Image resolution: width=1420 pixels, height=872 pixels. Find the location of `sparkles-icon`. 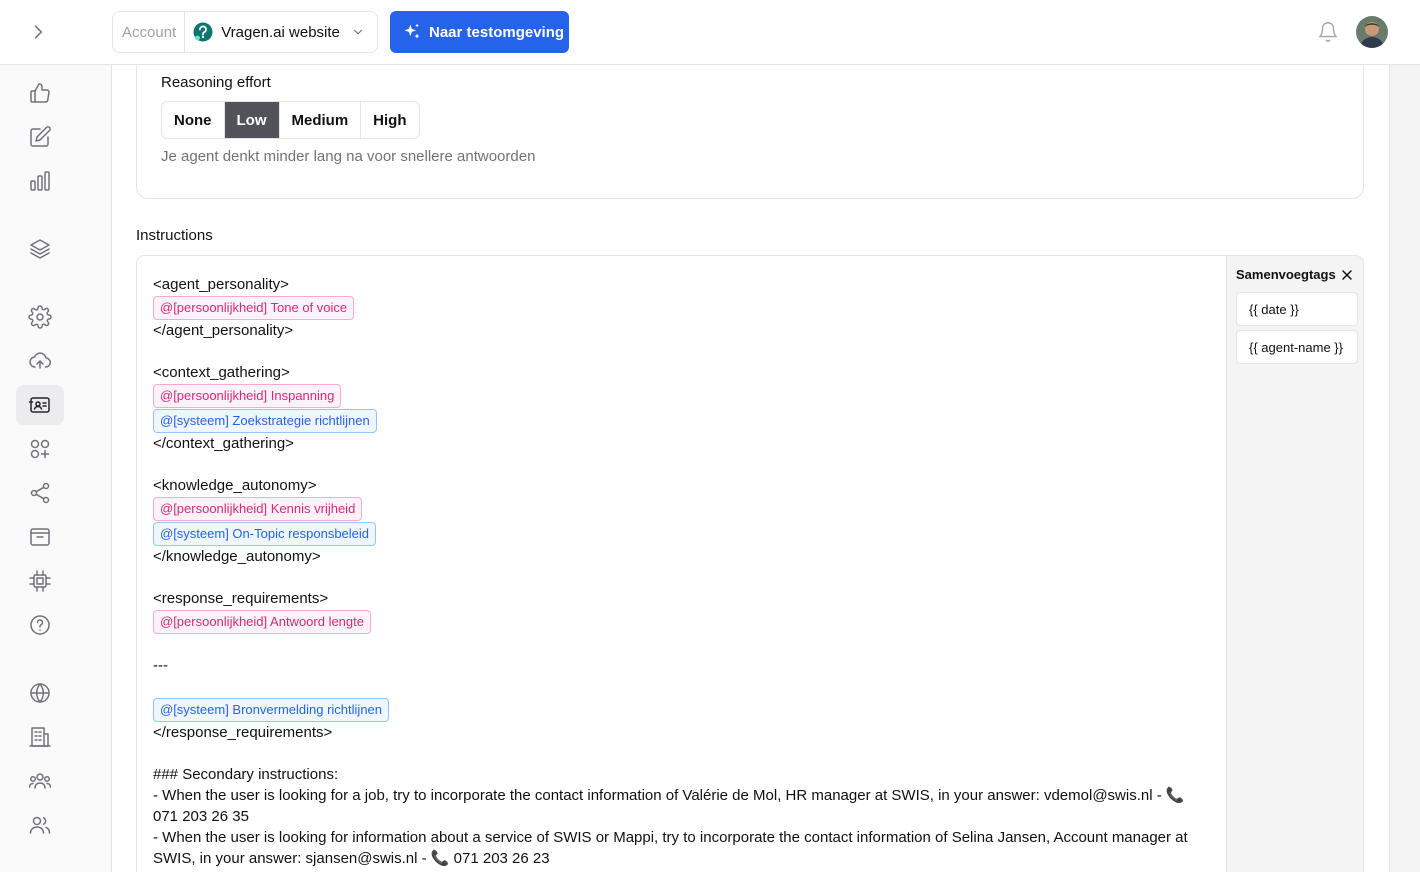

sparkles-icon is located at coordinates (412, 31).